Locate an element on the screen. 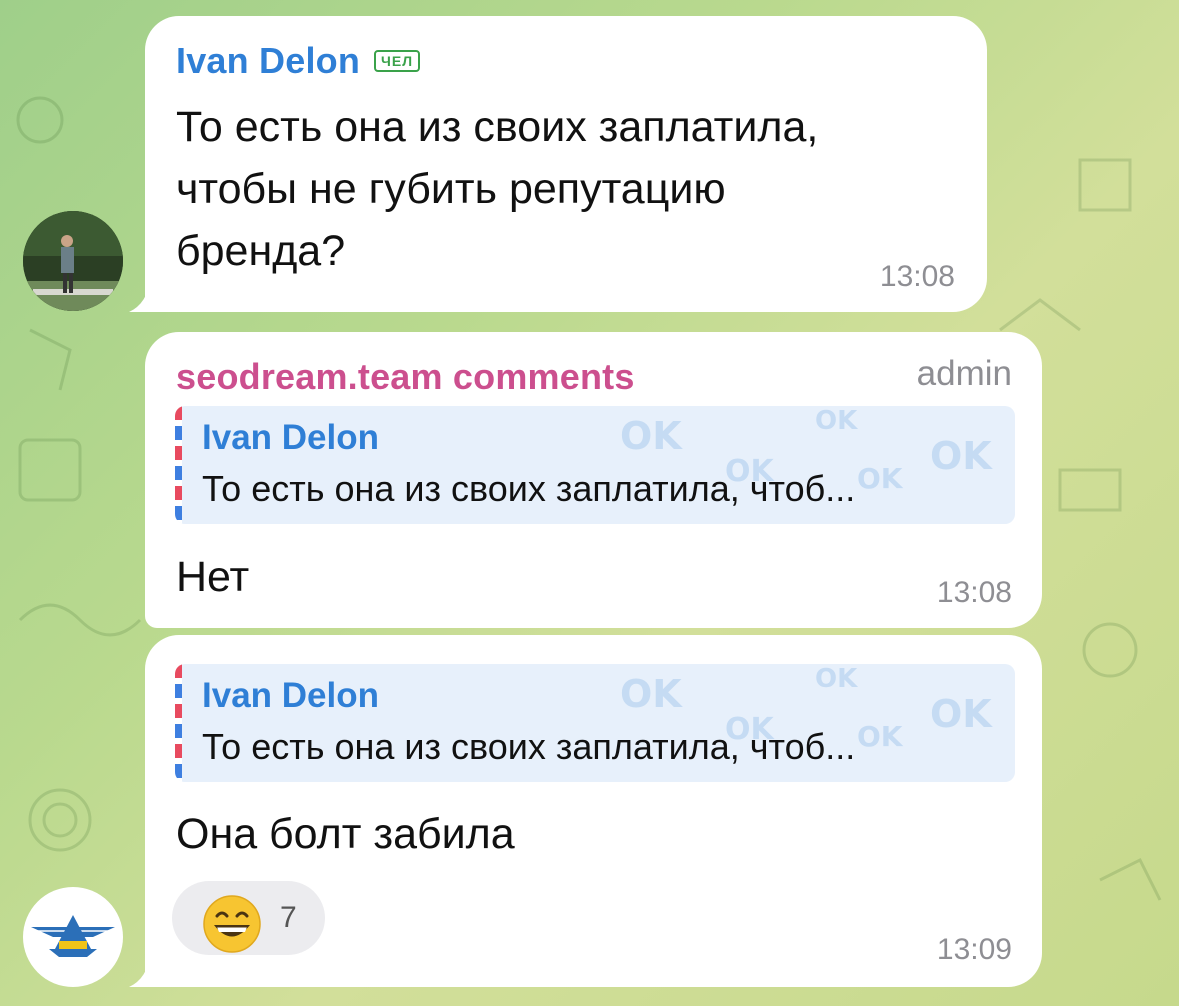  sender-name: seodream.team comments is located at coordinates (405, 377).